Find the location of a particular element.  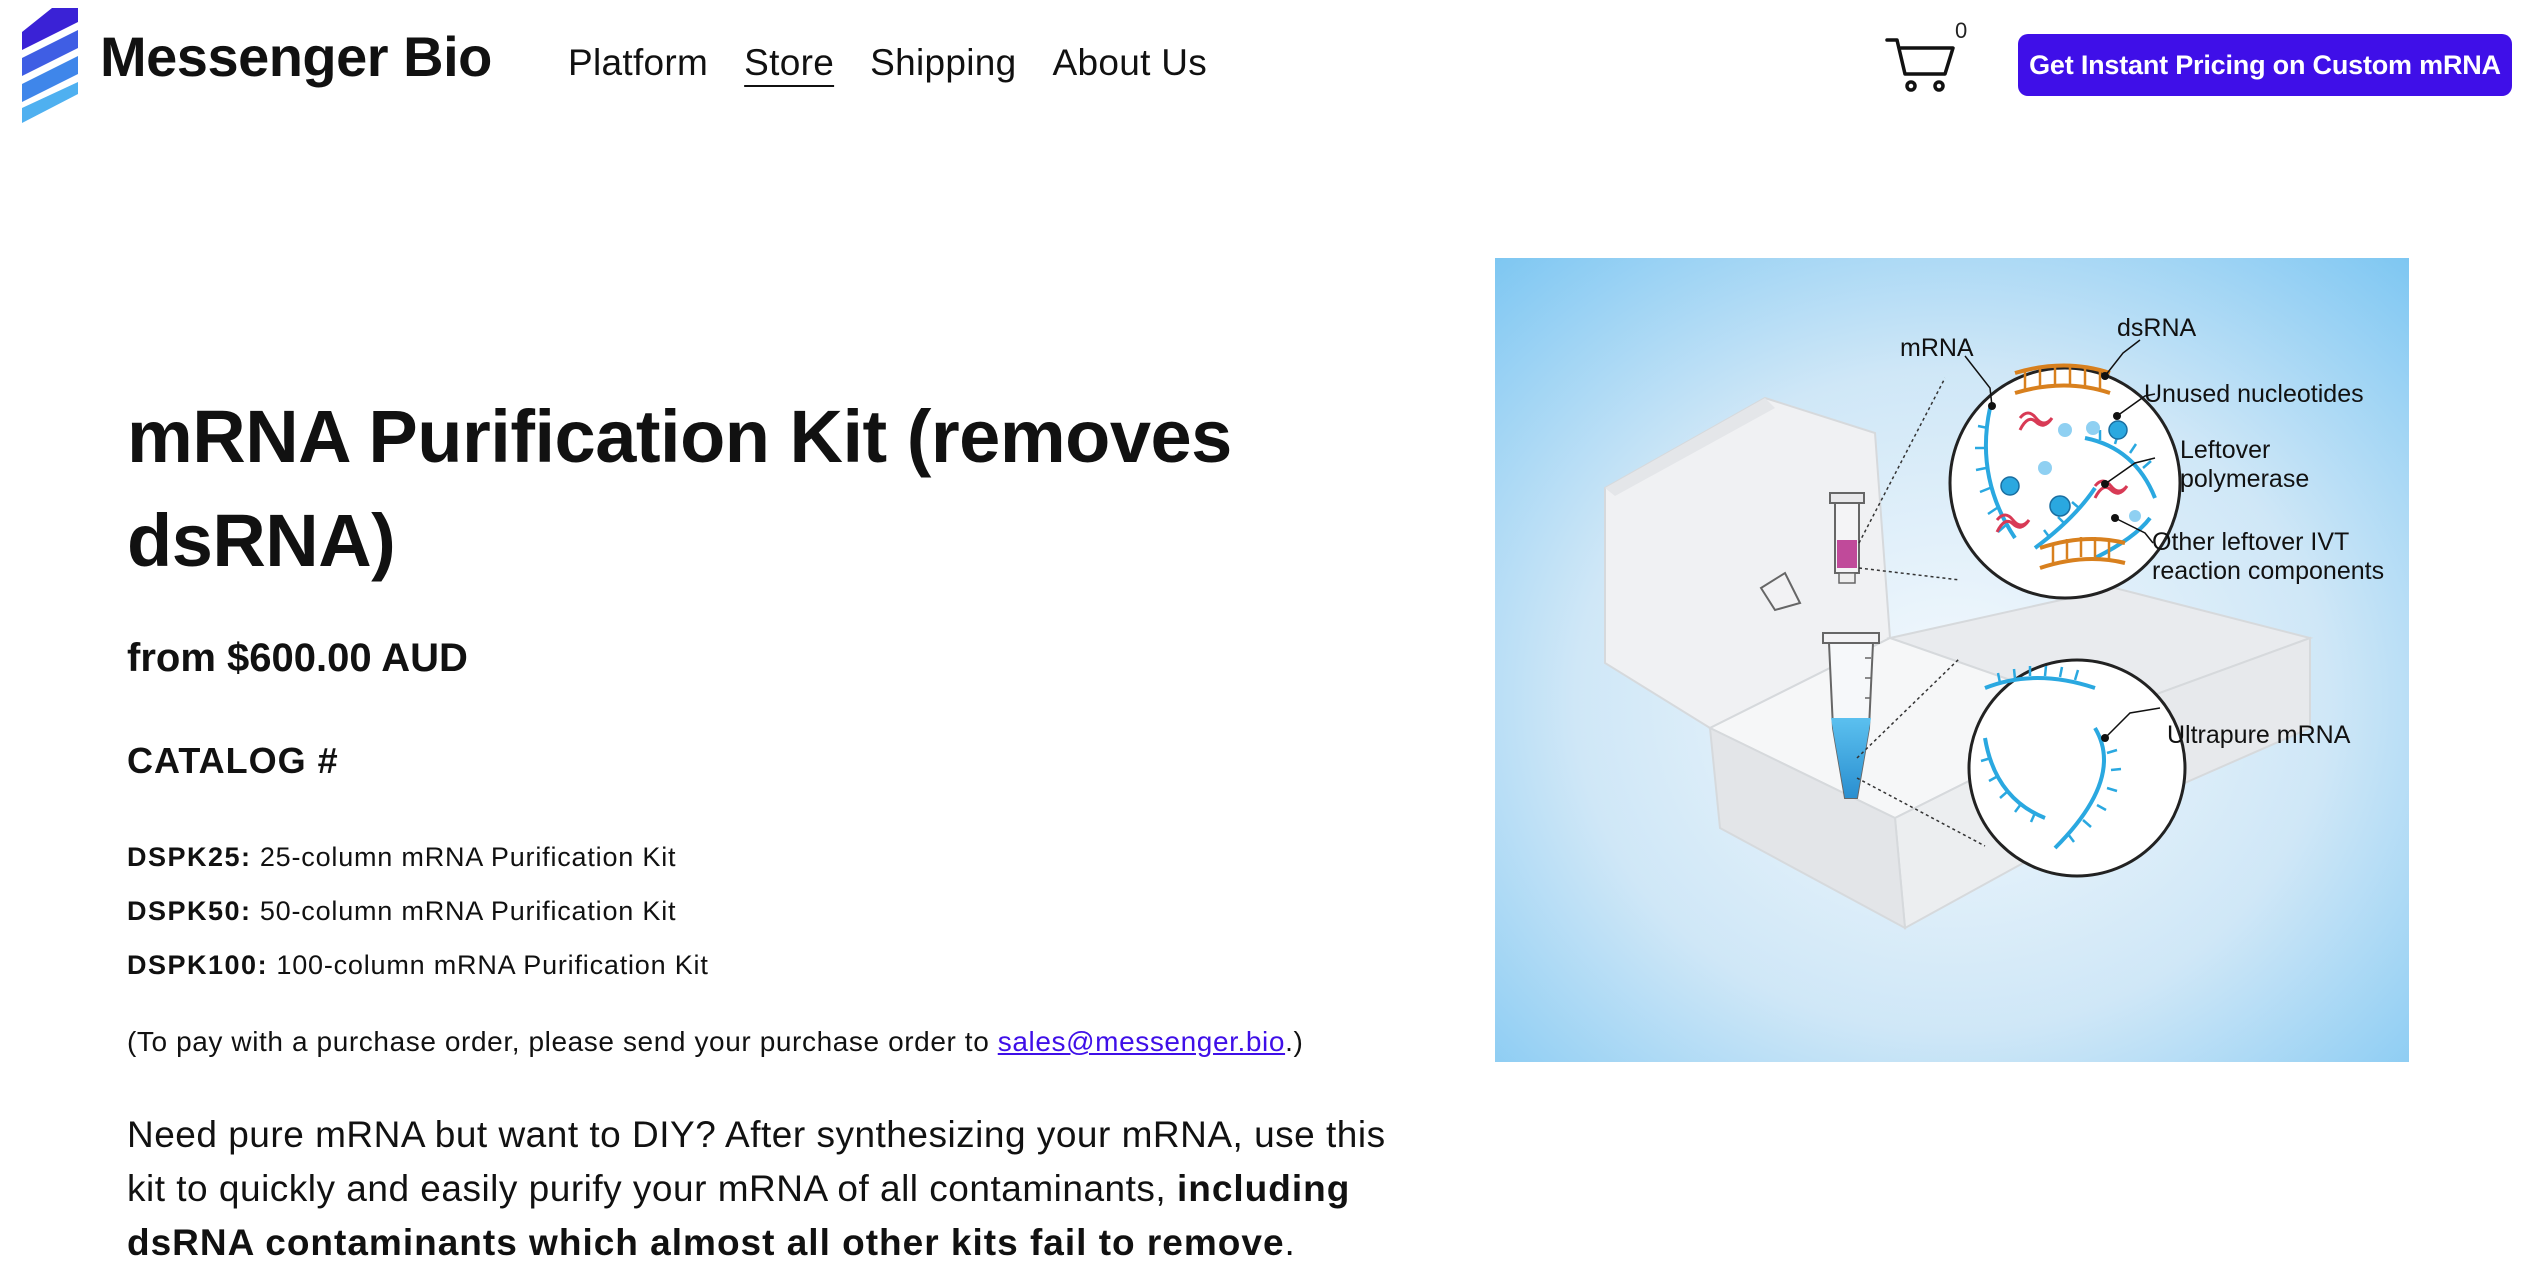

product-price: from $600.00 AUD is located at coordinates (297, 658).